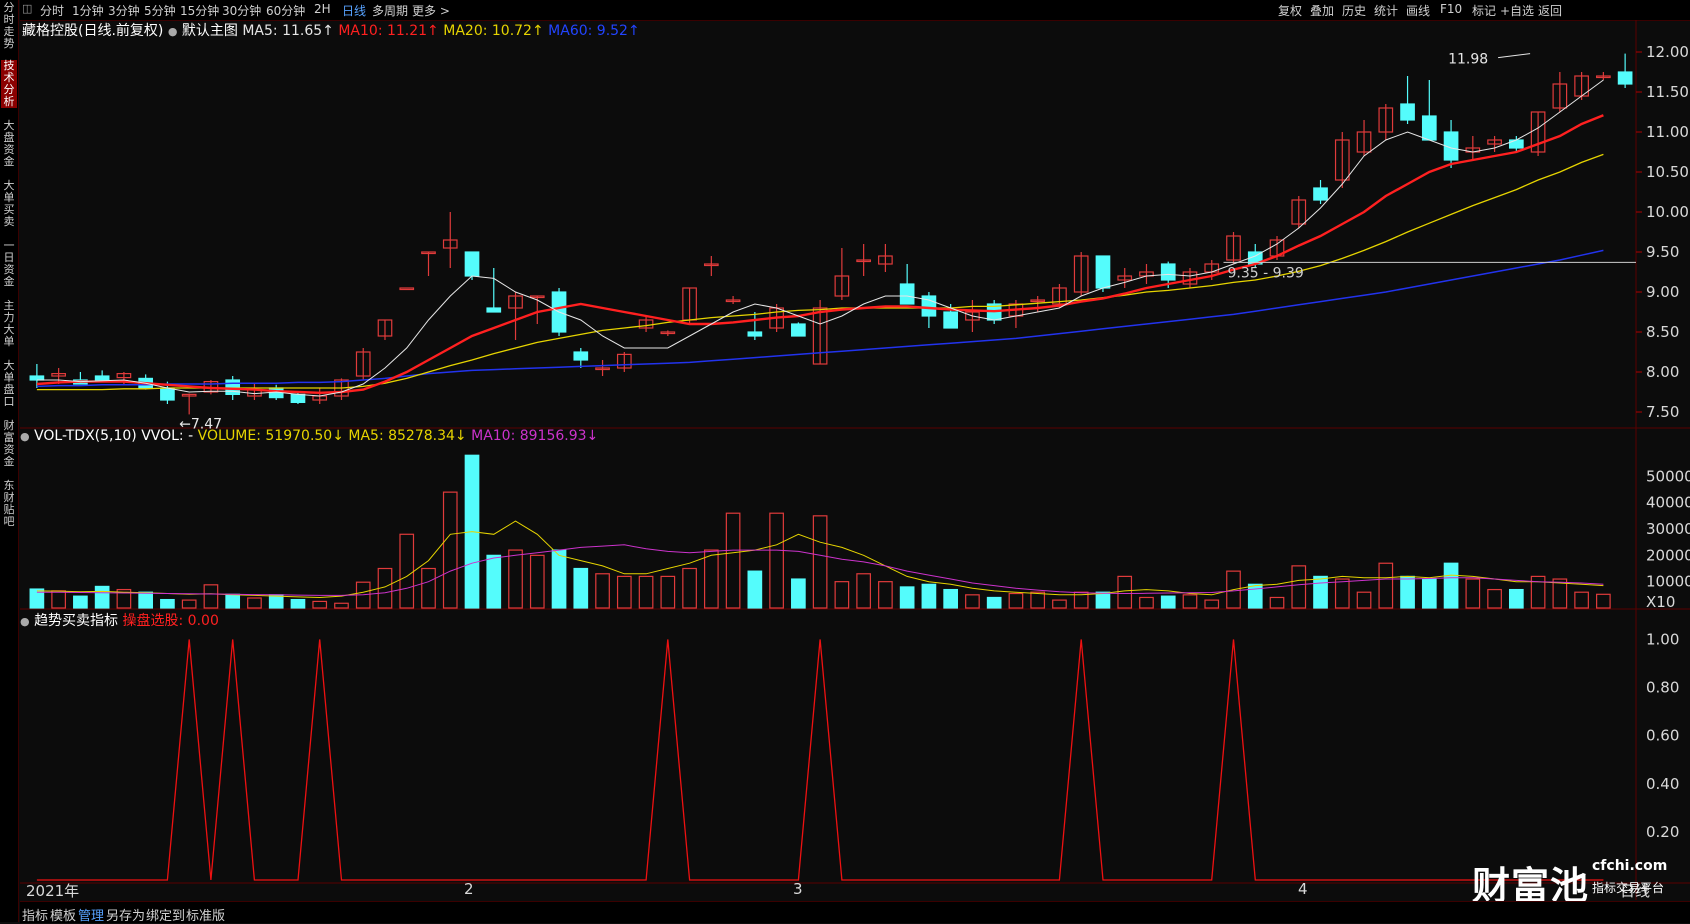 The width and height of the screenshot is (1690, 924). What do you see at coordinates (1662, 639) in the screenshot?
I see `ind-label-0: 1.00` at bounding box center [1662, 639].